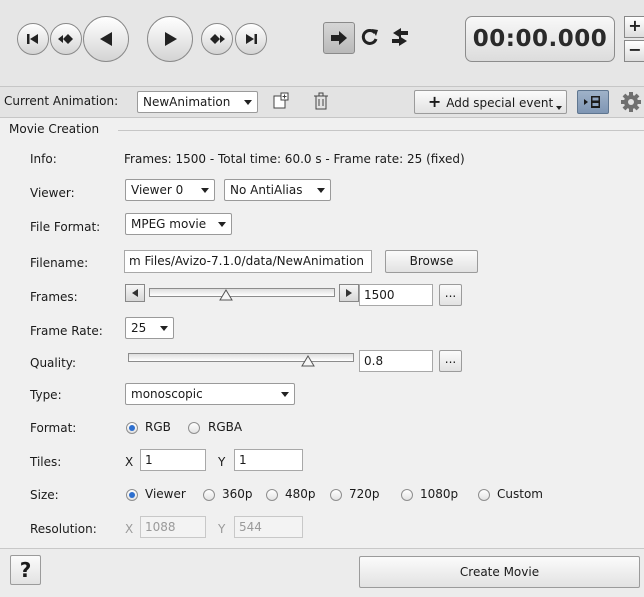  I want to click on previous-keyframe-button, so click(66, 39).